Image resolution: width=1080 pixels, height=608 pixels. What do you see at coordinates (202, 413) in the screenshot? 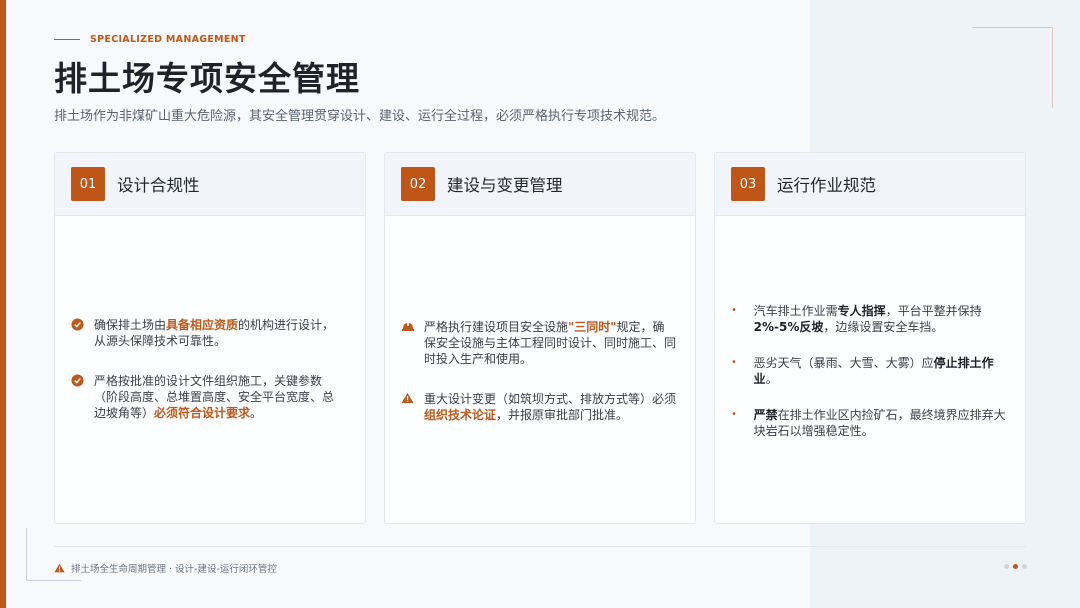
I see `item-highlight: 必须符合设计要求` at bounding box center [202, 413].